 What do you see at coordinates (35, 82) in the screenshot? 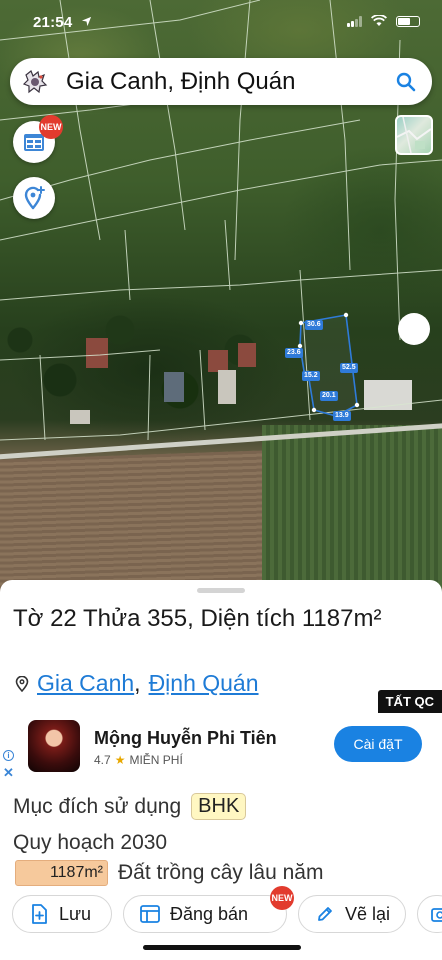
I see `app-logo-icon` at bounding box center [35, 82].